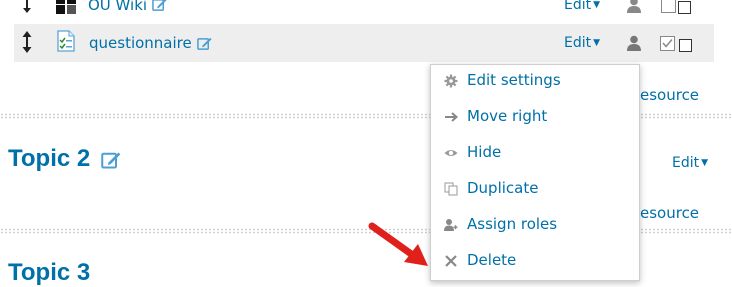  Describe the element at coordinates (140, 43) in the screenshot. I see `activity-link-questionnaire: questionnaire` at that location.